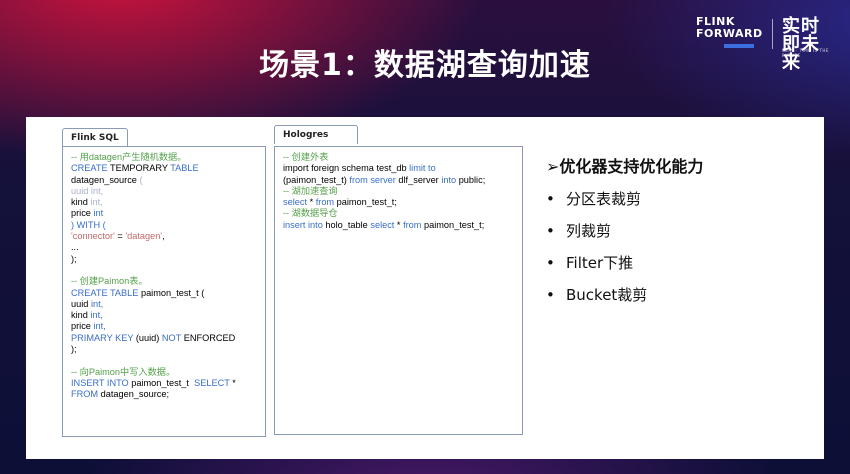 The image size is (850, 474). I want to click on code-line: datagen_source (, so click(164, 180).